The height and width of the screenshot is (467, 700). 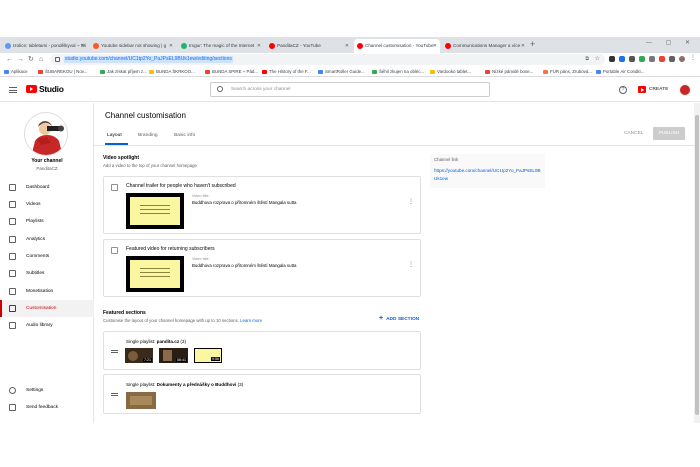 I want to click on youtube-logo-icon, so click(x=31, y=89).